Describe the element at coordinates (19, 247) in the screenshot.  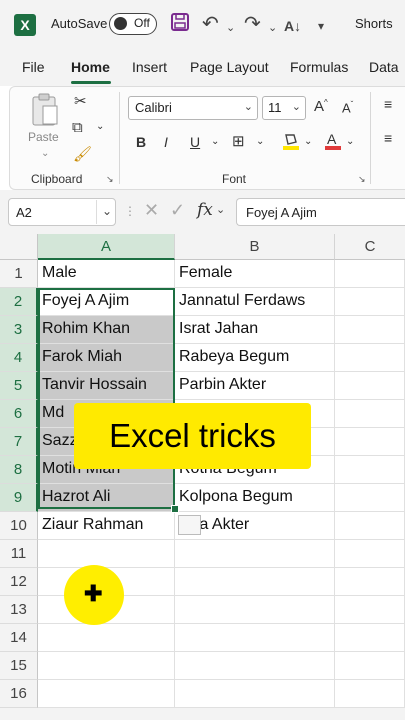
I see `select-all-corner` at that location.